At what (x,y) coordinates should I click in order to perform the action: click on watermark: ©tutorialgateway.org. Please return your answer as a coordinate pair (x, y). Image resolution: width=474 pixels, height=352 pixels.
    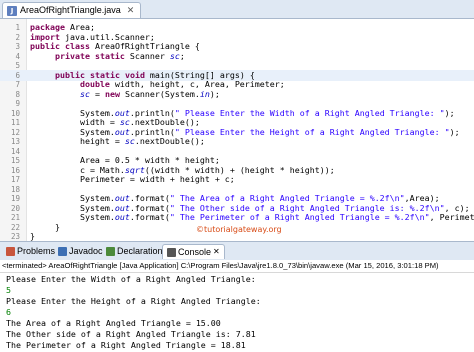
    Looking at the image, I should click on (239, 229).